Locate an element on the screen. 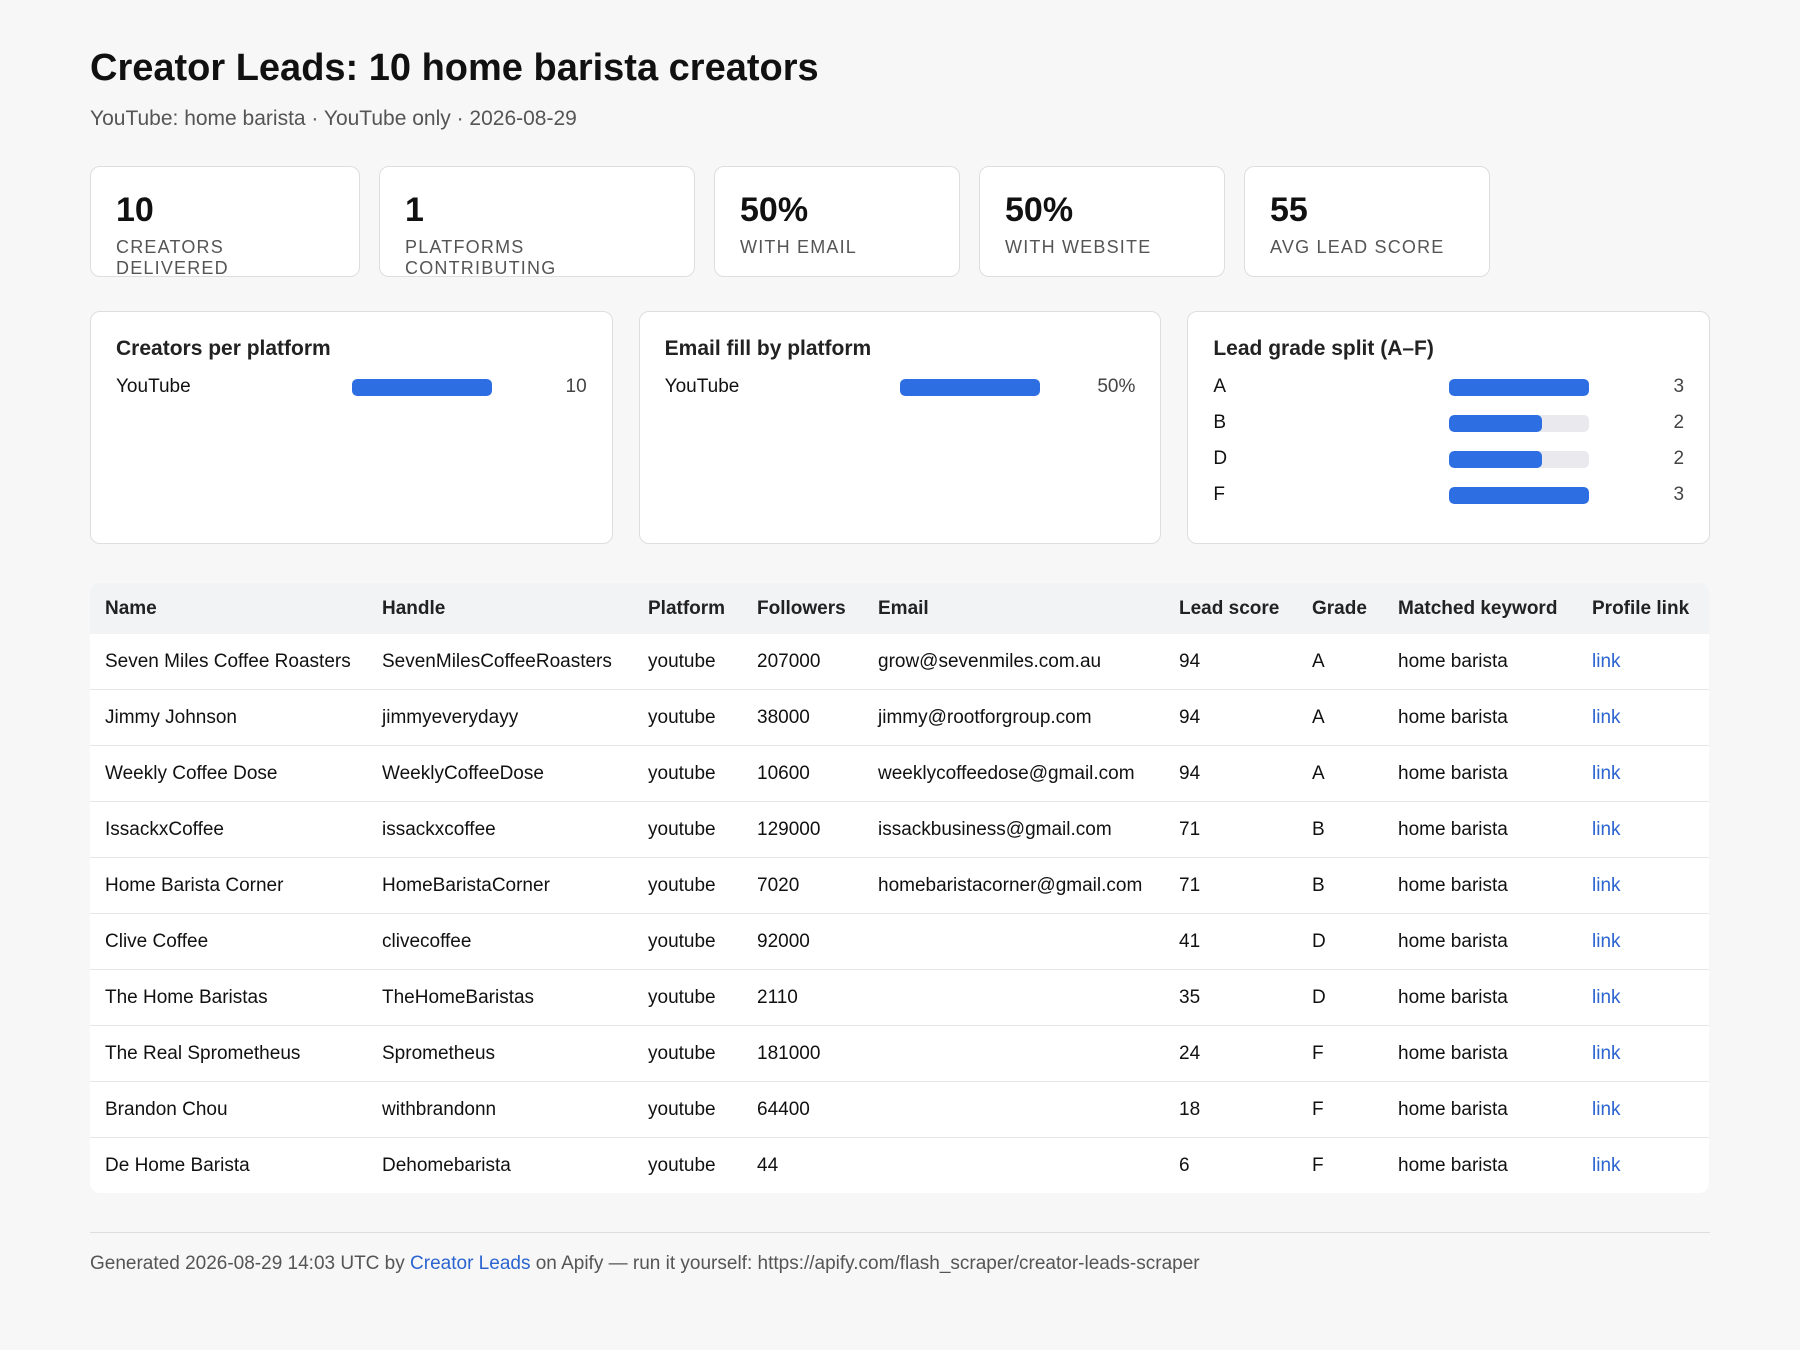  cell-email: weeklycoffeedose@gmail.com is located at coordinates (1013, 773).